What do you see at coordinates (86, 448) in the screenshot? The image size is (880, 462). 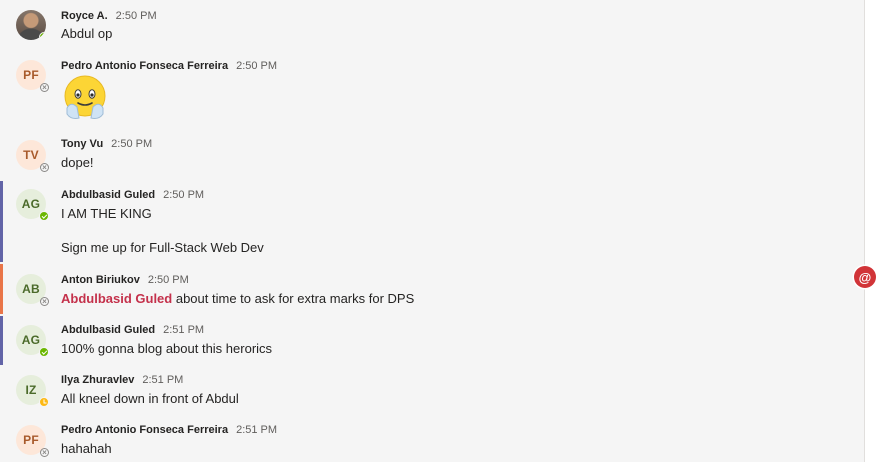 I see `message-text: hahahah` at bounding box center [86, 448].